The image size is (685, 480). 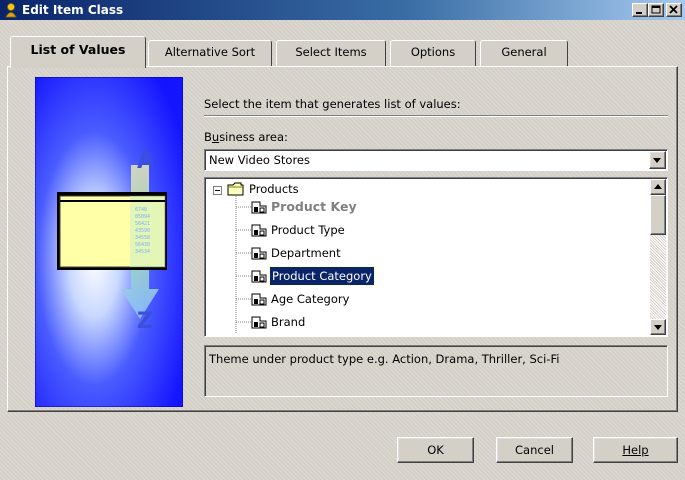 I want to click on close-button, so click(x=674, y=10).